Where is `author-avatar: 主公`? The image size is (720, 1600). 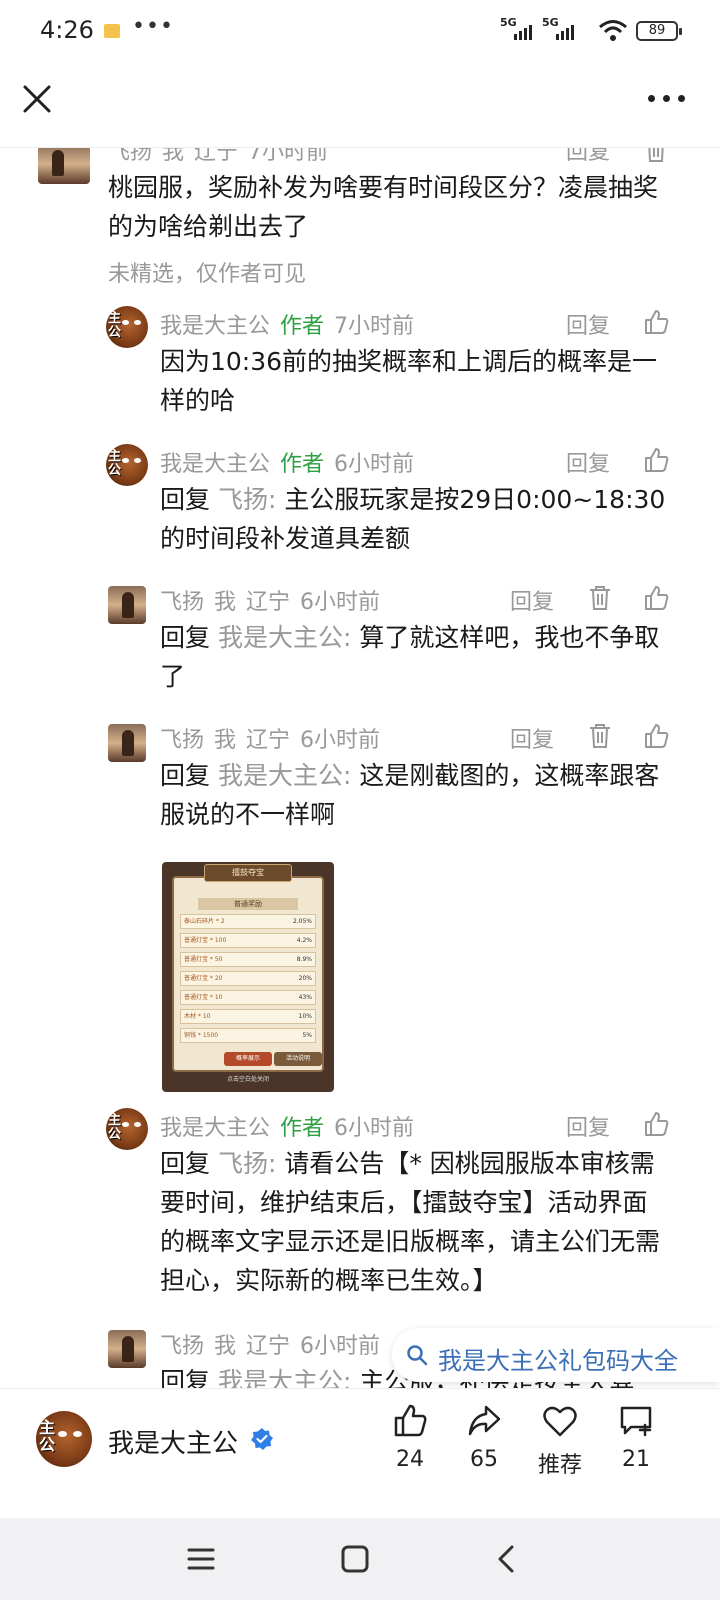
author-avatar: 主公 is located at coordinates (64, 1439).